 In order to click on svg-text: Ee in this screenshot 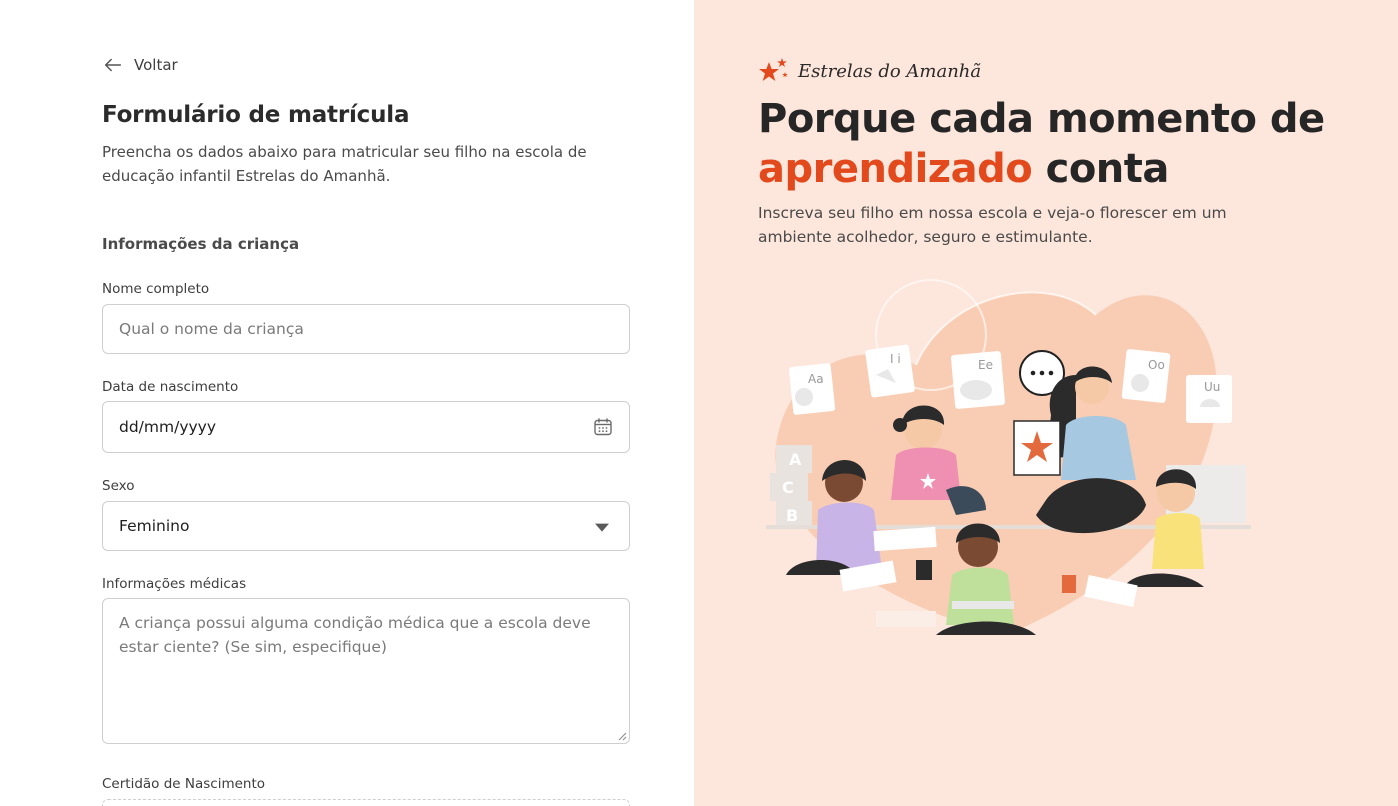, I will do `click(985, 365)`.